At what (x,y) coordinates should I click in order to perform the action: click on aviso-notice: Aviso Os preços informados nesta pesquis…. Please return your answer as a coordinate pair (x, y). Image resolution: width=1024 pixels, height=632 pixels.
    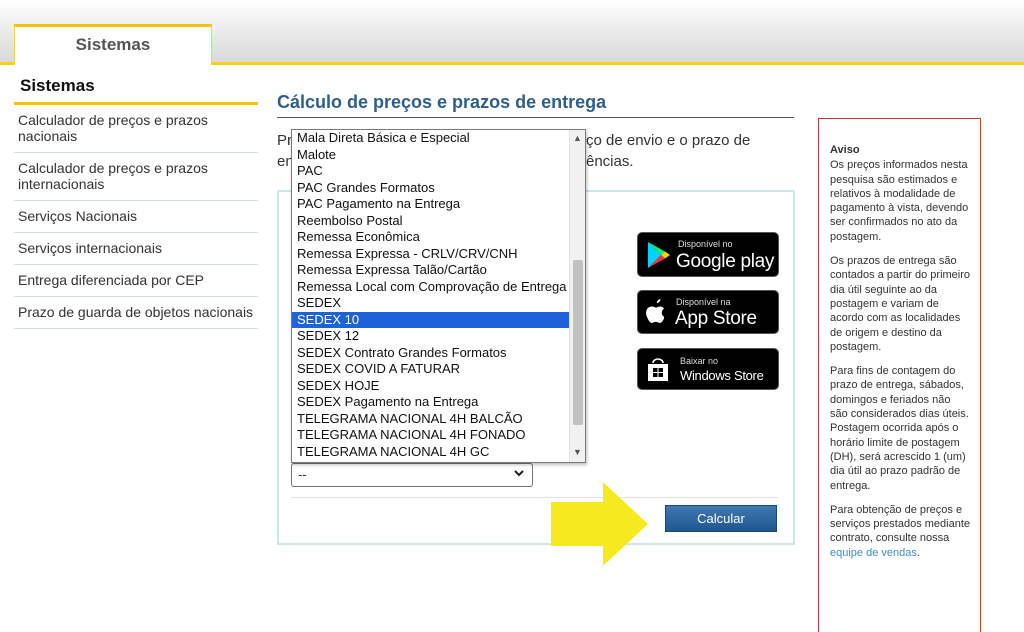
    Looking at the image, I should click on (899, 375).